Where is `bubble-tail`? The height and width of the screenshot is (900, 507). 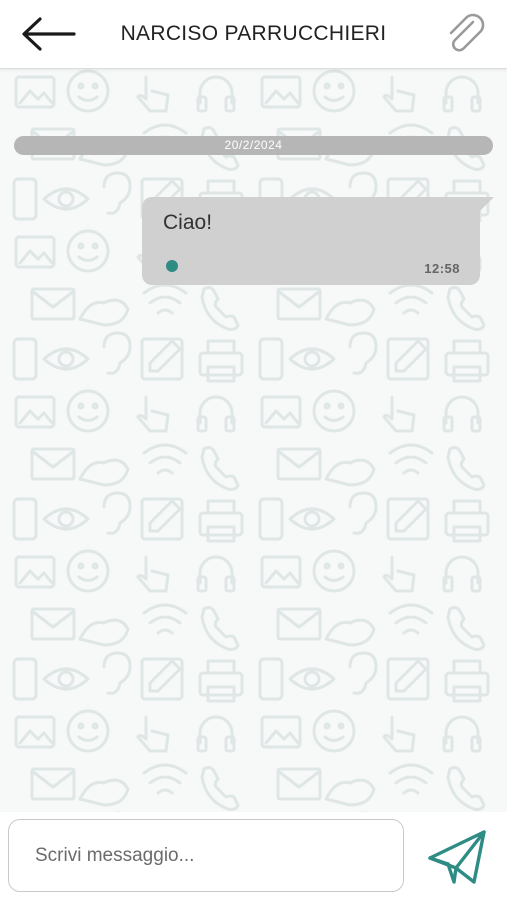
bubble-tail is located at coordinates (487, 204).